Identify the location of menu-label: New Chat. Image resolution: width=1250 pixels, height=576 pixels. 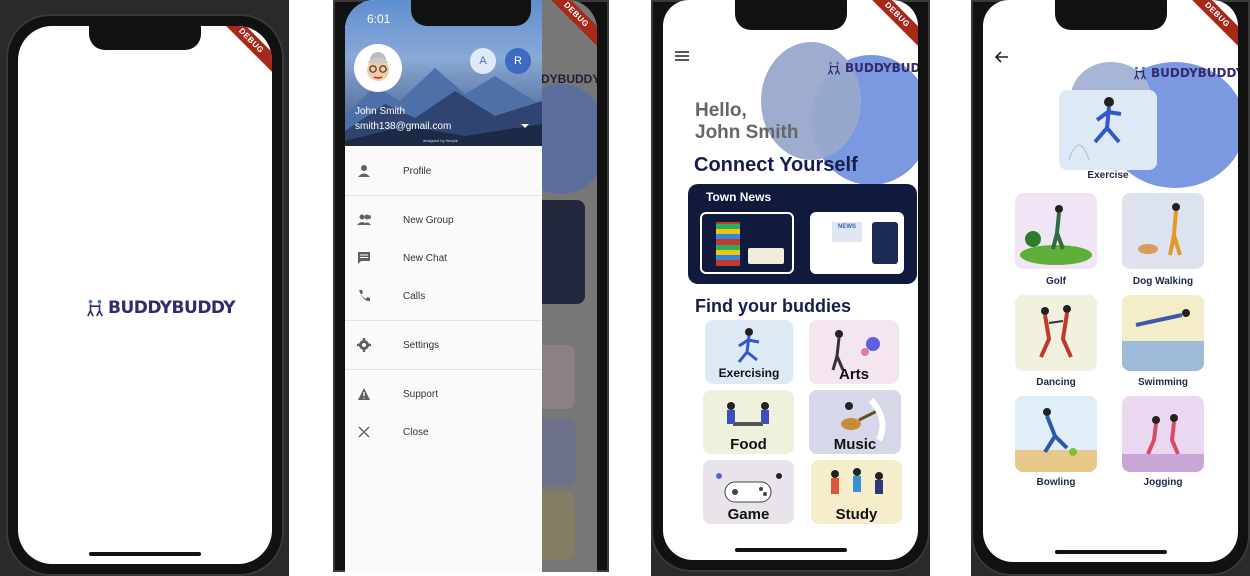
(425, 258).